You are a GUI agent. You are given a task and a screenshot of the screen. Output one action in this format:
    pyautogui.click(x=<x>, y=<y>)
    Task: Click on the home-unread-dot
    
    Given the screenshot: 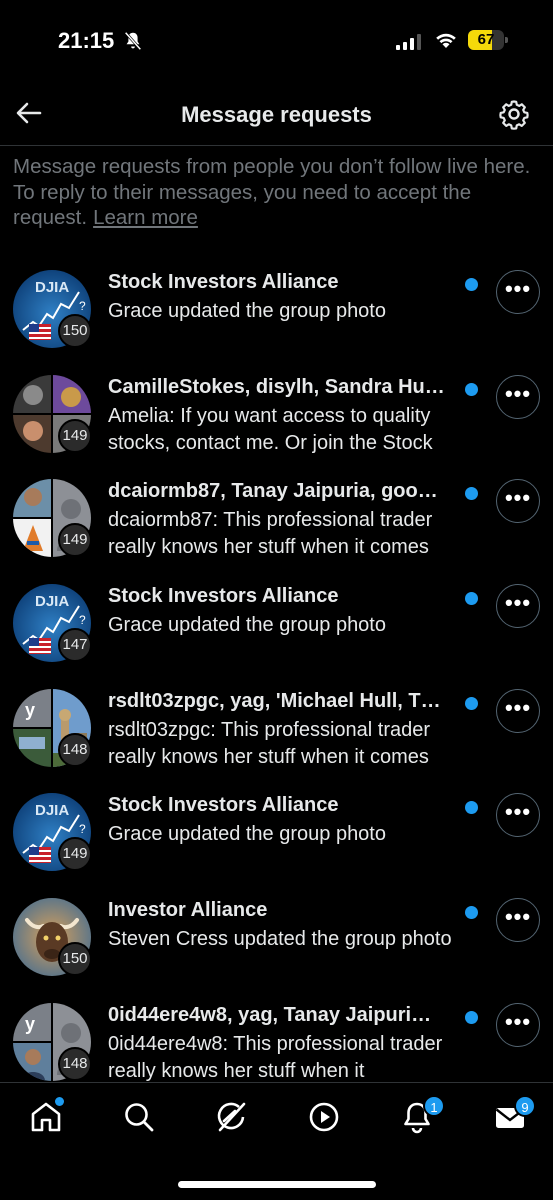 What is the action you would take?
    pyautogui.click(x=59, y=1101)
    